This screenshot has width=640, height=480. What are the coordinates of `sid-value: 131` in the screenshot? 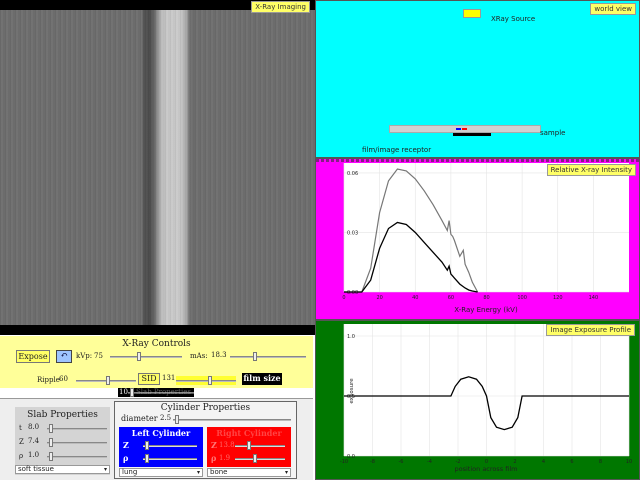 It's located at (169, 378).